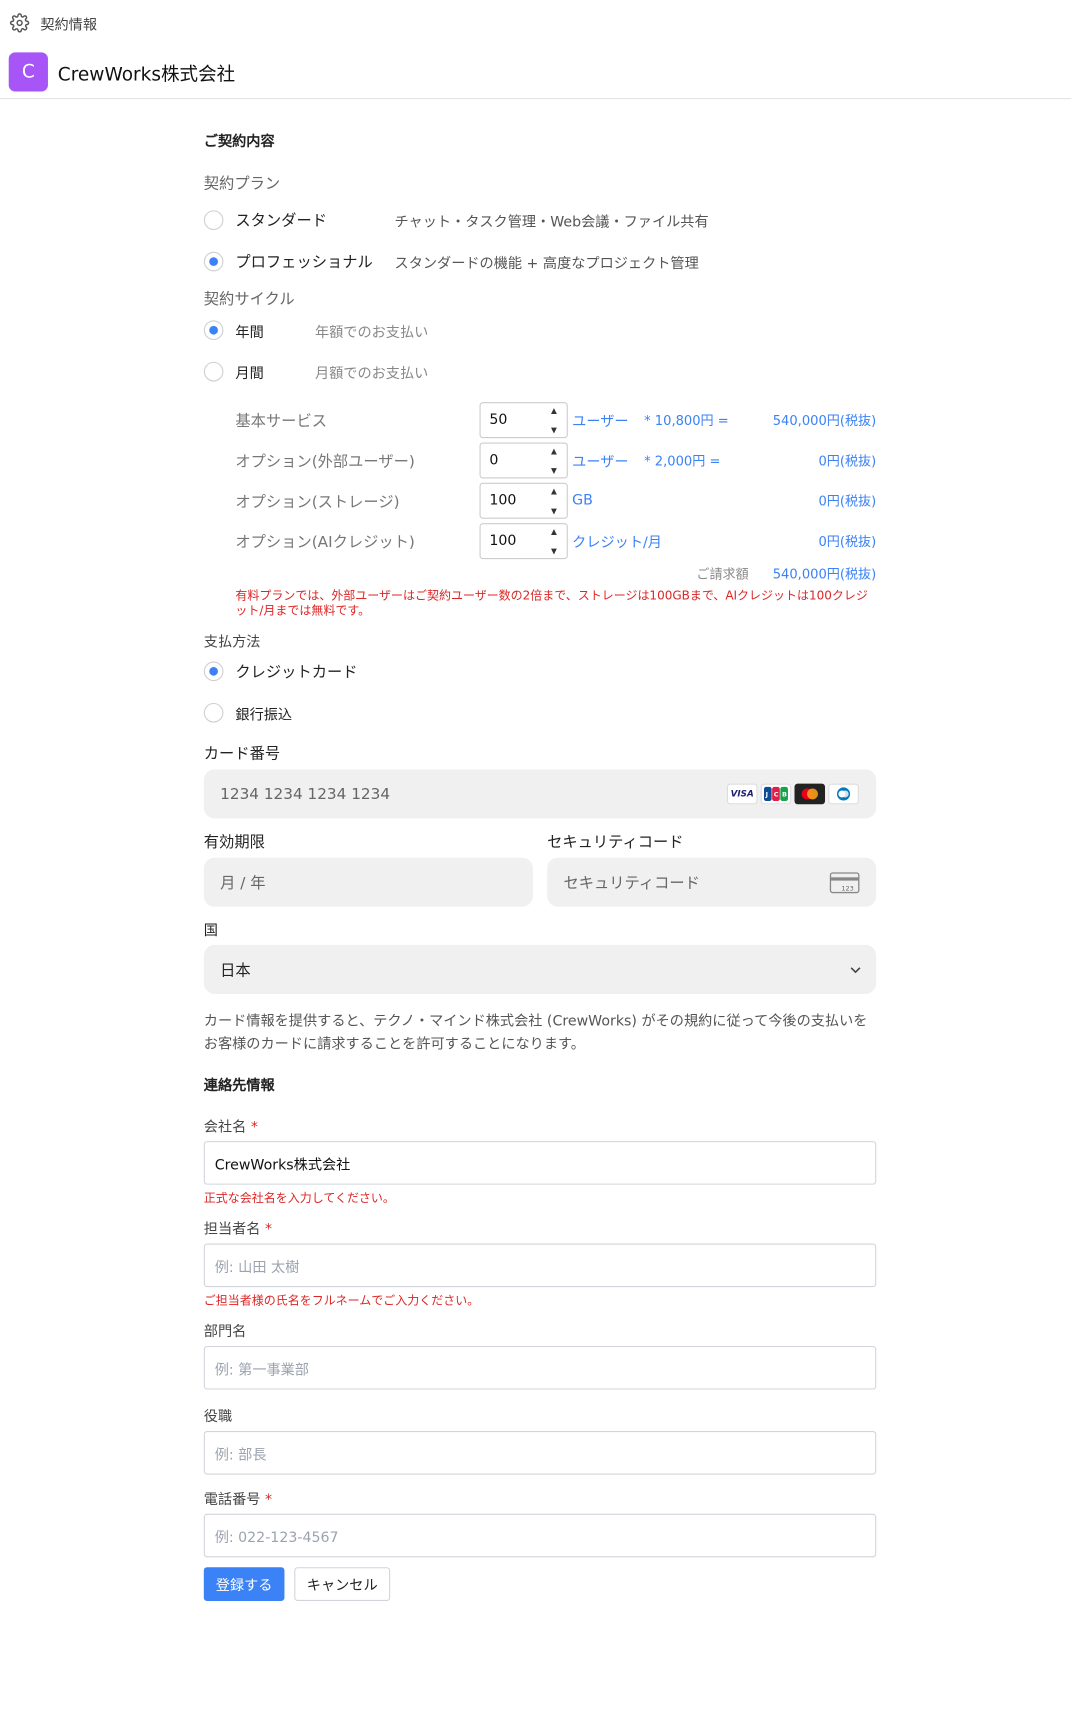 The width and height of the screenshot is (1080, 1709). What do you see at coordinates (213, 712) in the screenshot?
I see `payment-radio-bank` at bounding box center [213, 712].